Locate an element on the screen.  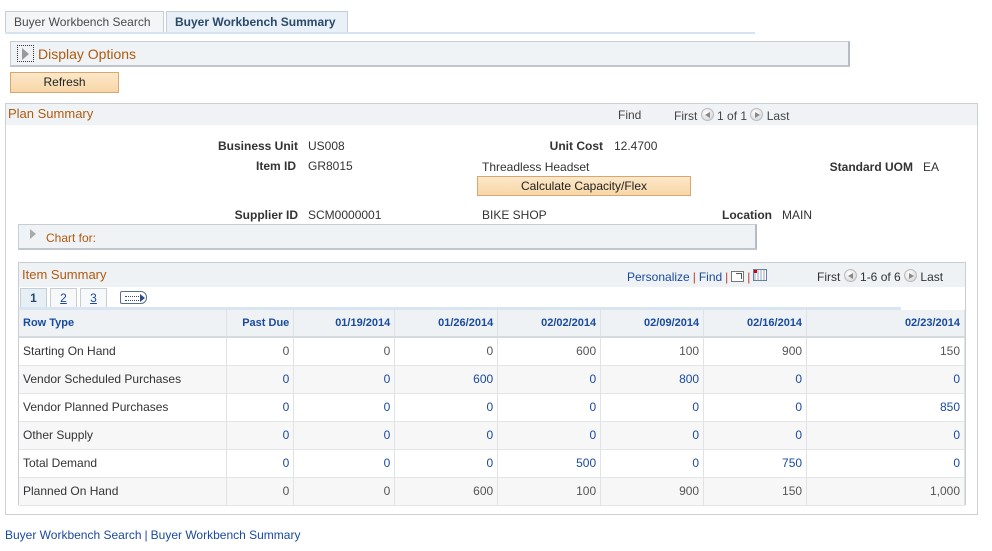
footer-link-summary: Buyer Workbench Summary is located at coordinates (226, 535).